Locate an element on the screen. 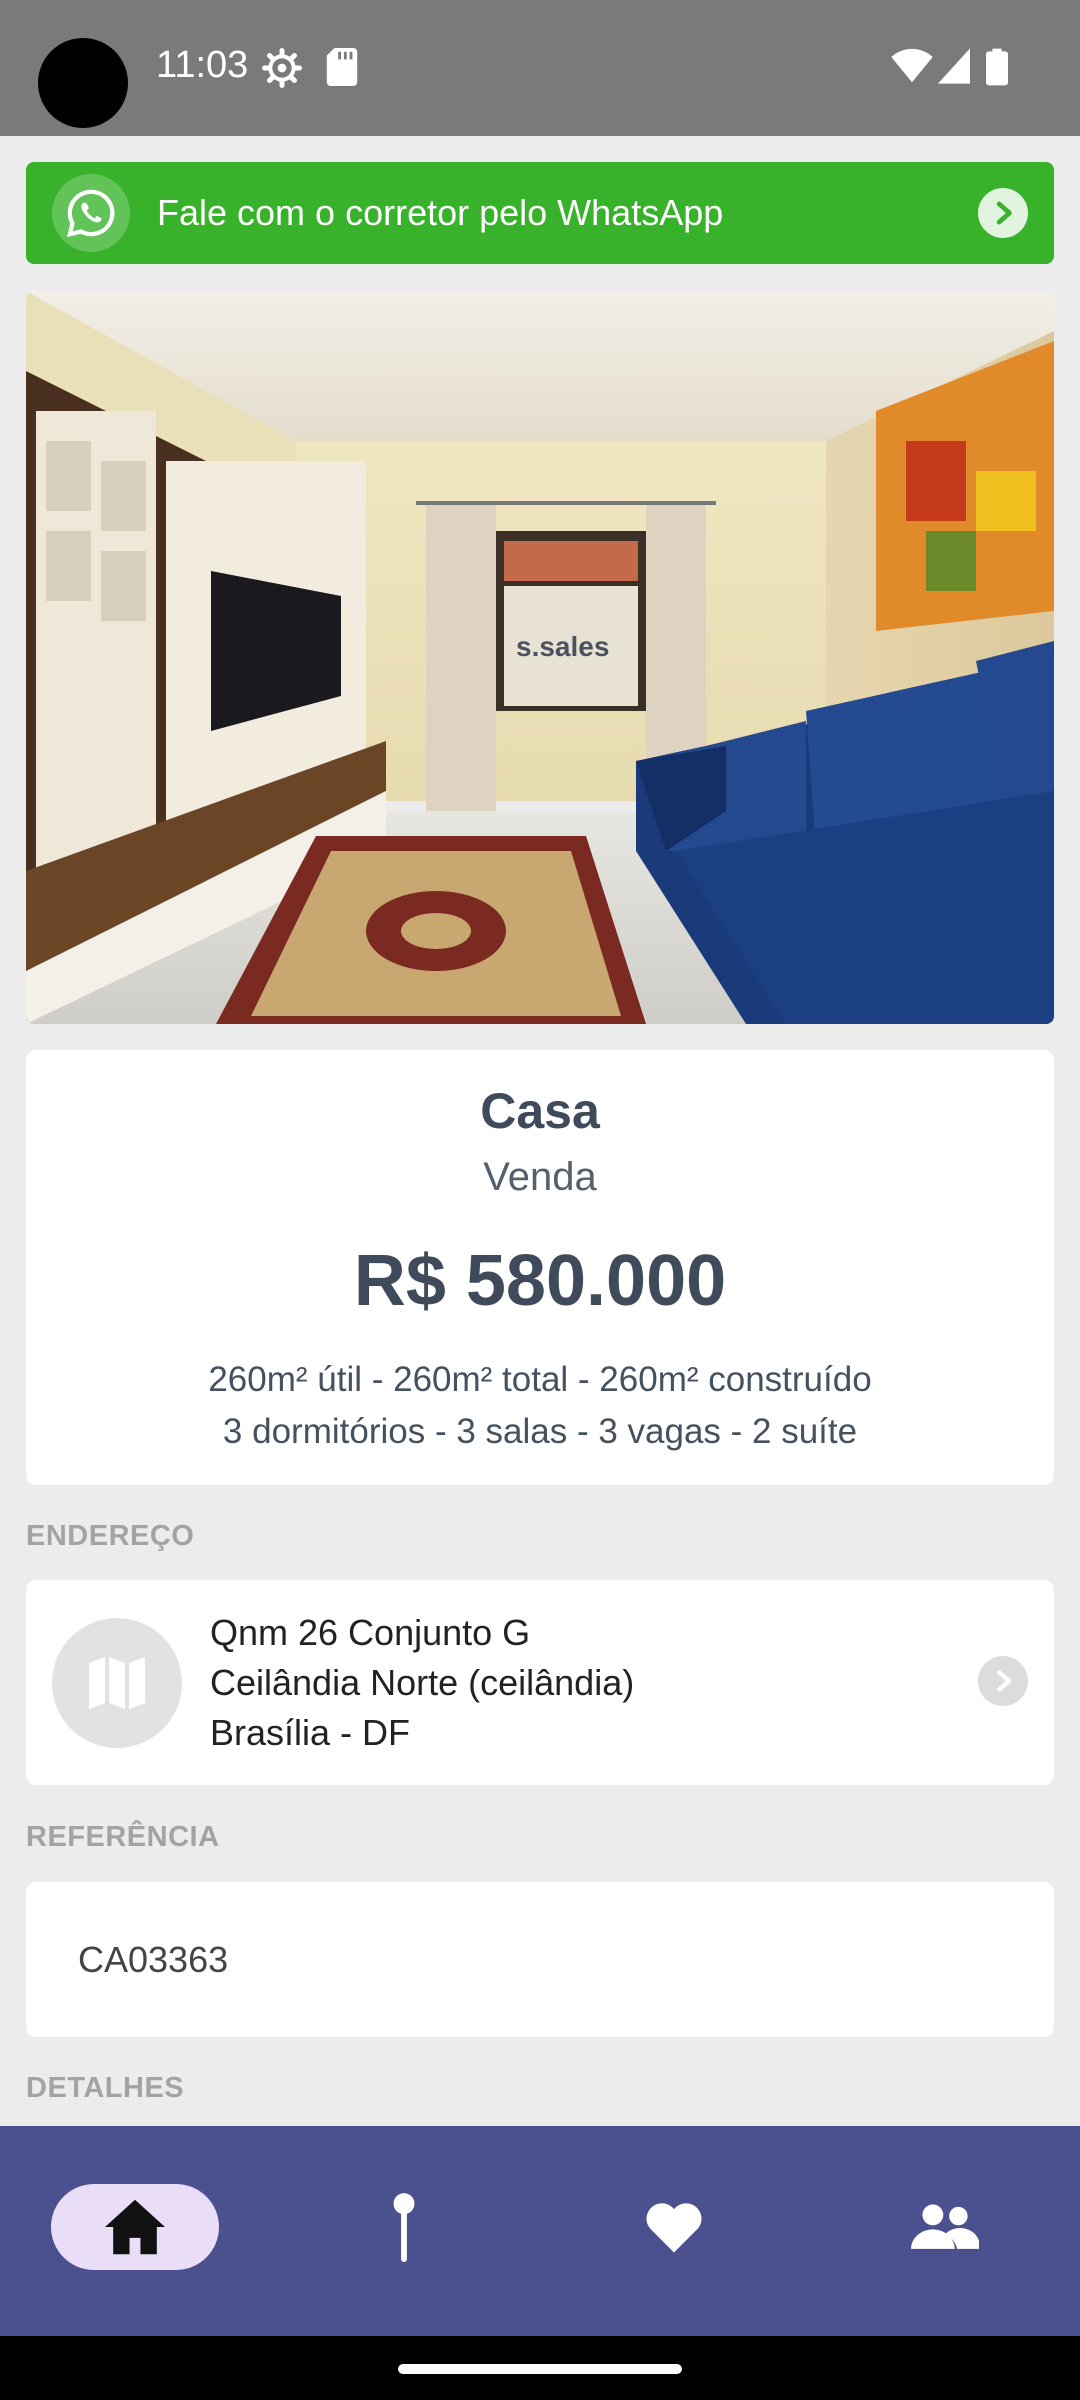 The width and height of the screenshot is (1080, 2400). reference-card: CA03363 is located at coordinates (540, 1959).